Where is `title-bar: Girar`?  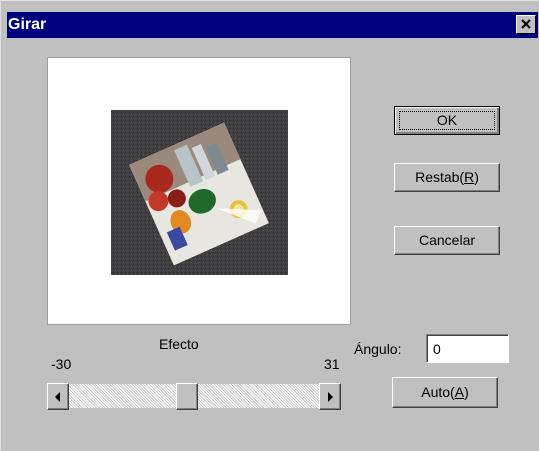 title-bar: Girar is located at coordinates (272, 25).